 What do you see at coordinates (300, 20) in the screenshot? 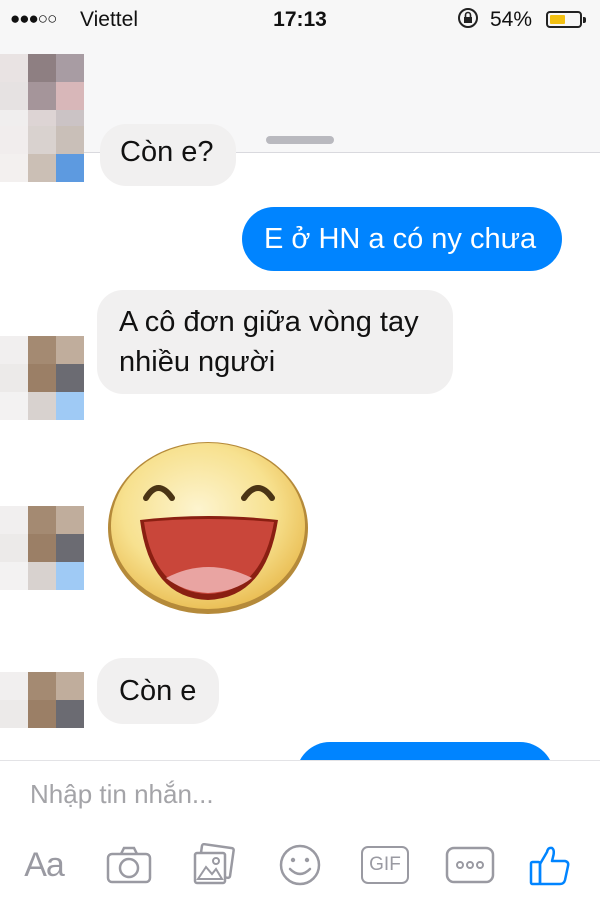
I see `status-bar: ●●●○○ Viettel 17:13 54%` at bounding box center [300, 20].